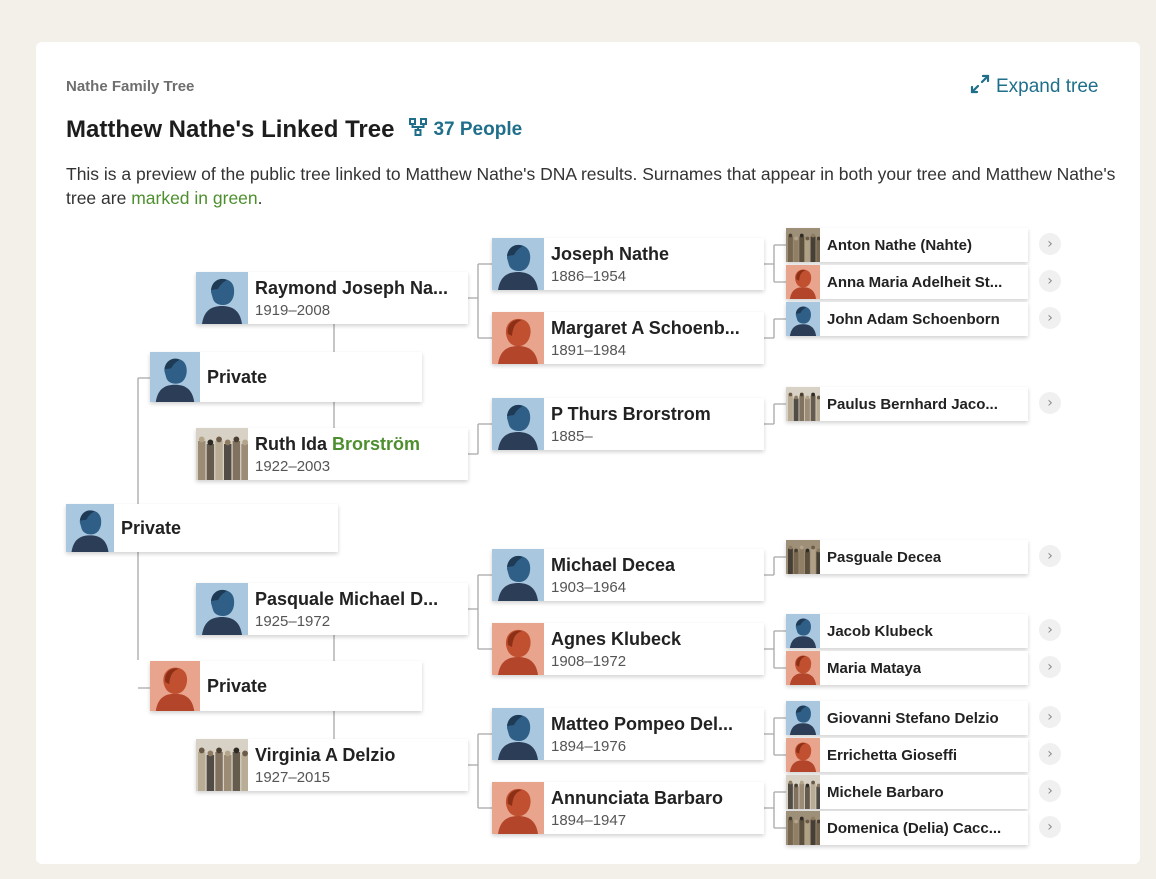  I want to click on person-name: Jacob Klubeck, so click(880, 631).